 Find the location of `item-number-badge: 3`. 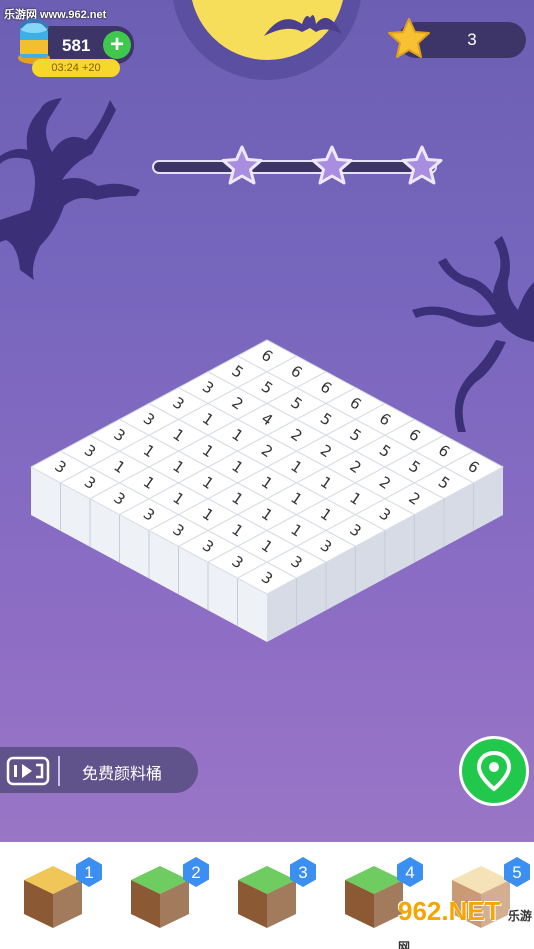

item-number-badge: 3 is located at coordinates (303, 872).